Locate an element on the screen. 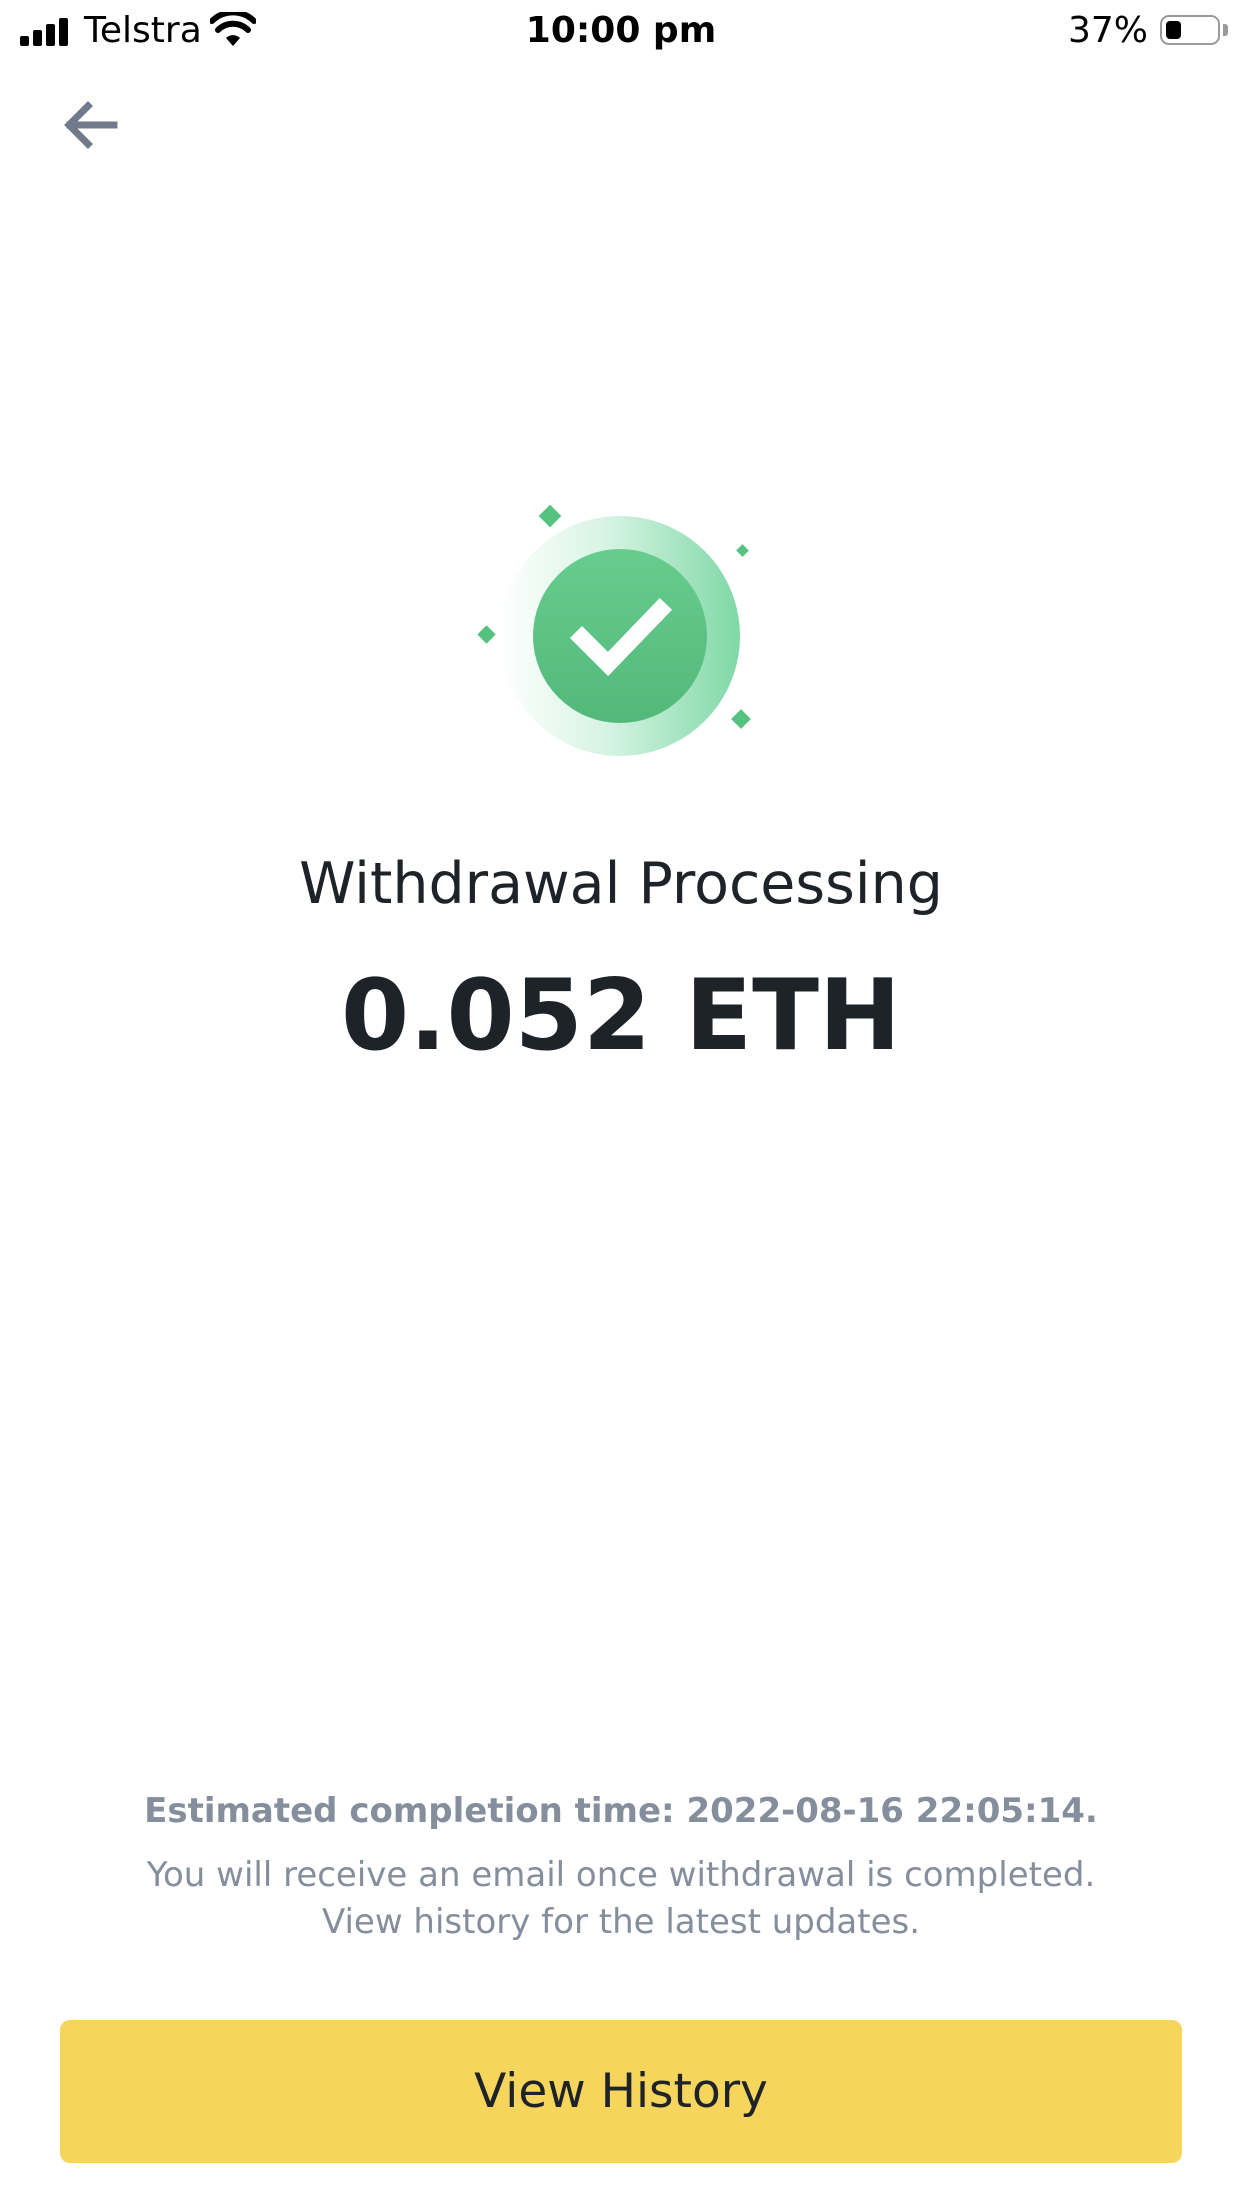 The width and height of the screenshot is (1242, 2208). battery-cap is located at coordinates (1225, 30).